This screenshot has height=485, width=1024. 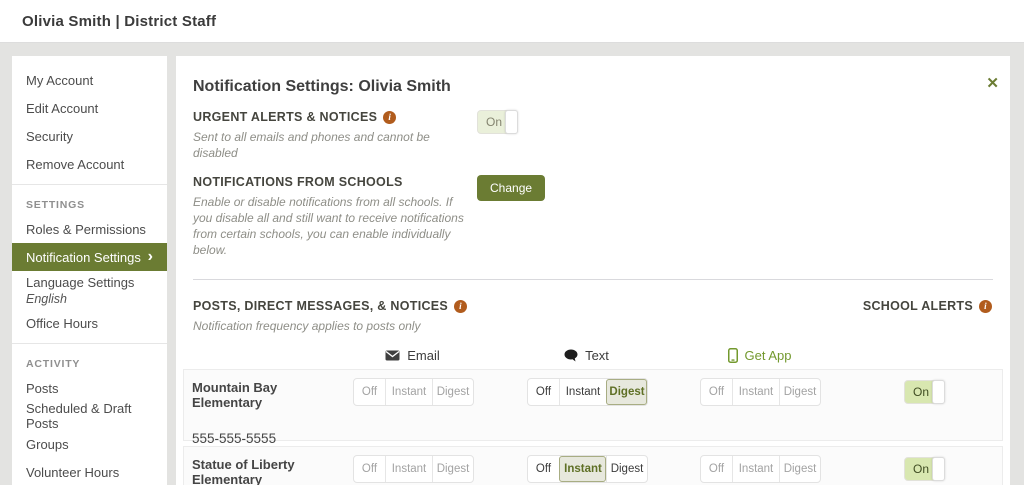 I want to click on sidebar-item-label: Groups, so click(x=47, y=444).